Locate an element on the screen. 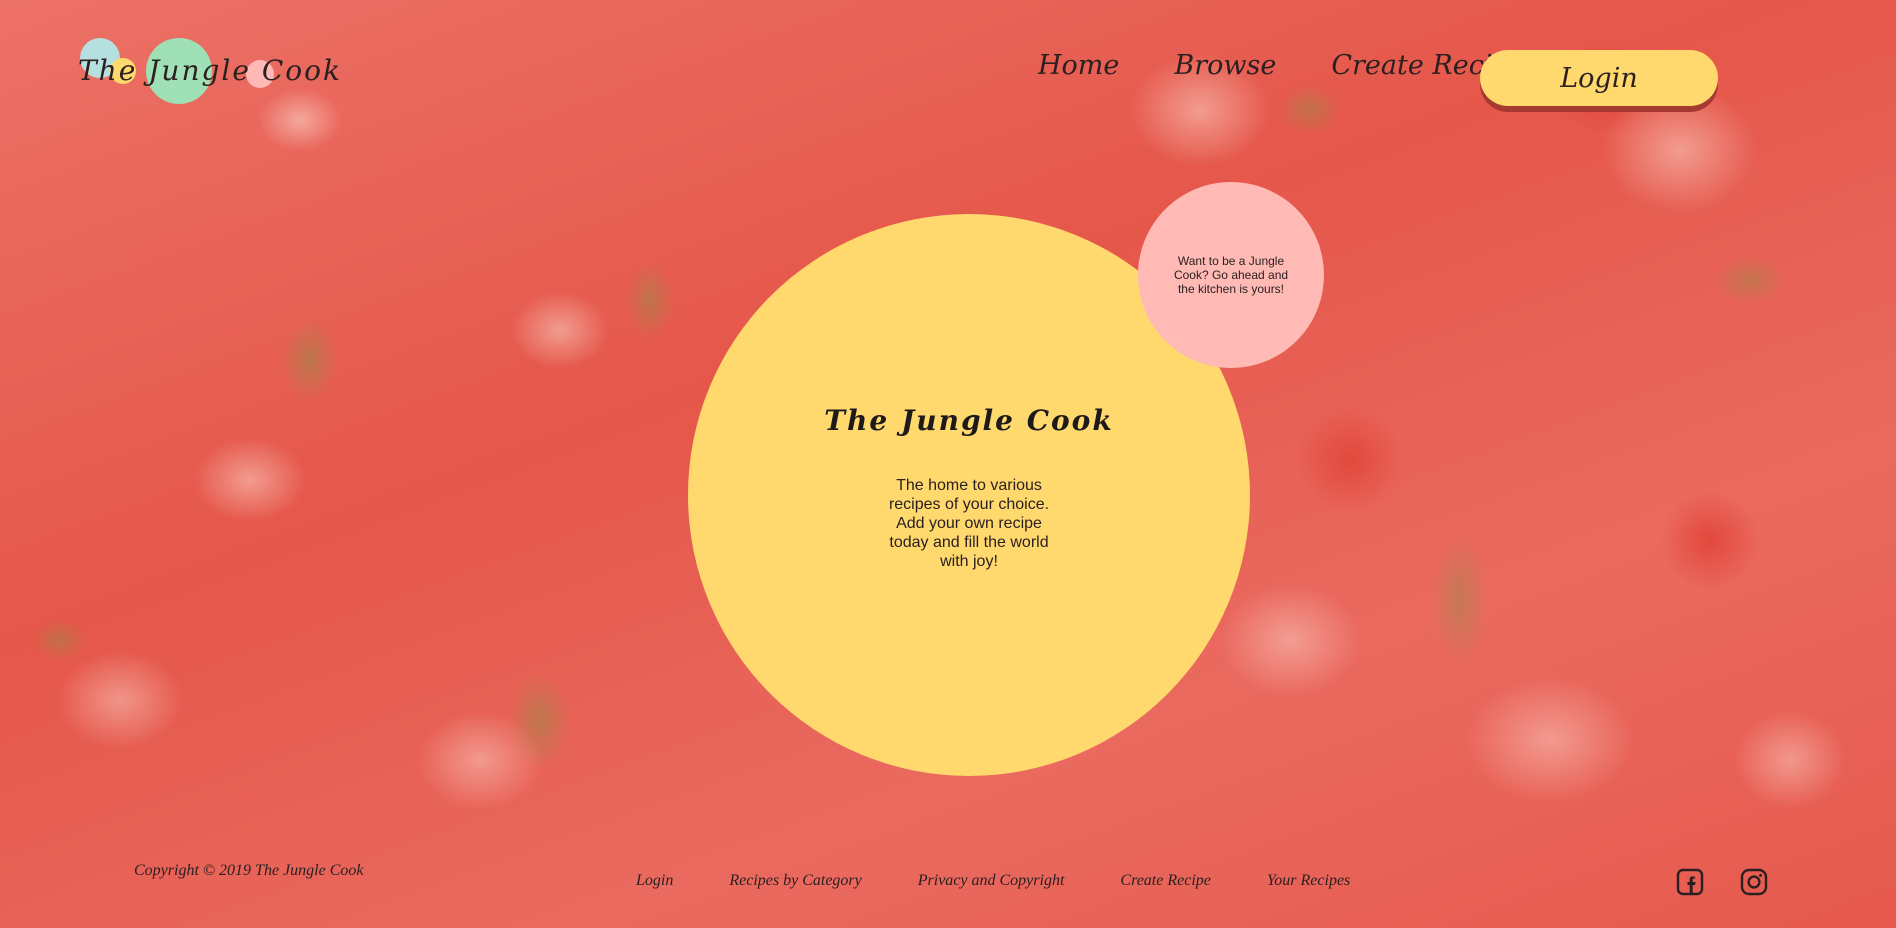 Image resolution: width=1896 pixels, height=928 pixels. main-nav: Home Browse Create Recipe is located at coordinates (1282, 65).